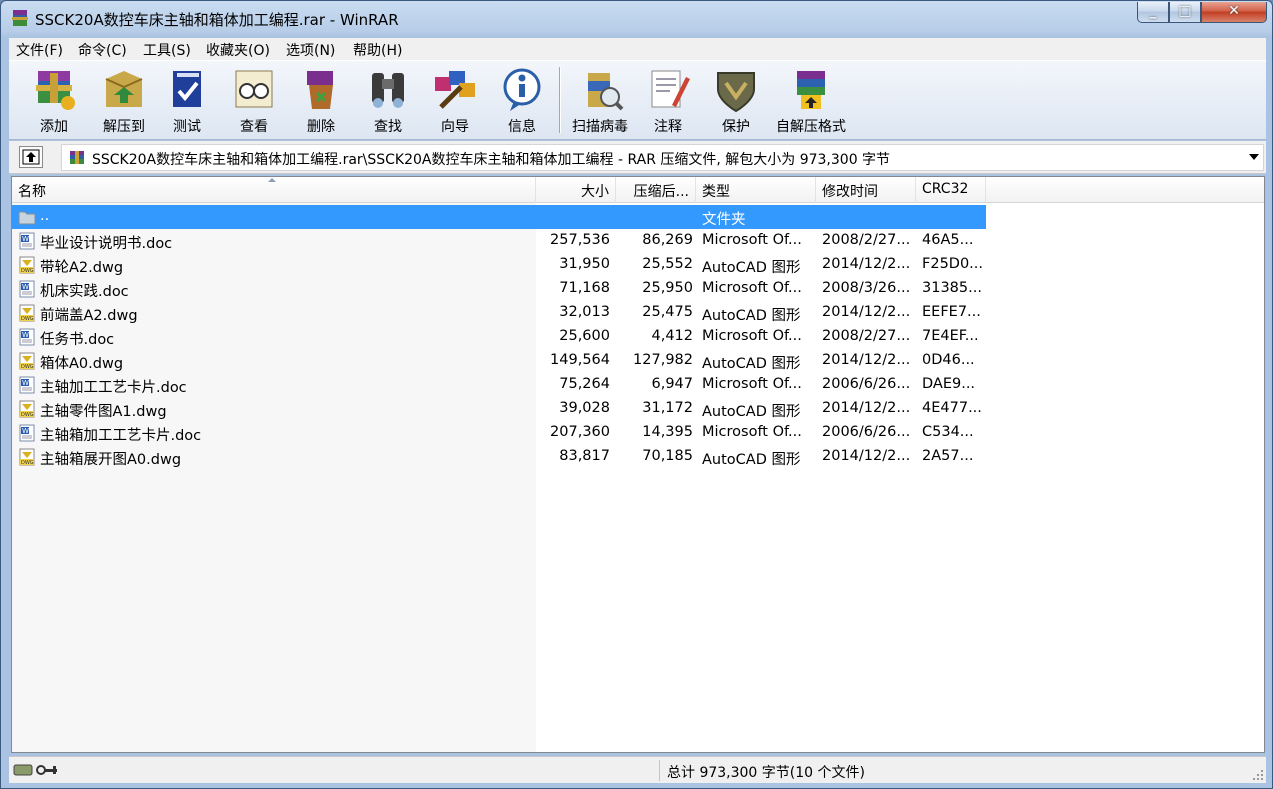  What do you see at coordinates (663, 360) in the screenshot?
I see `file-packed-size: 127,982` at bounding box center [663, 360].